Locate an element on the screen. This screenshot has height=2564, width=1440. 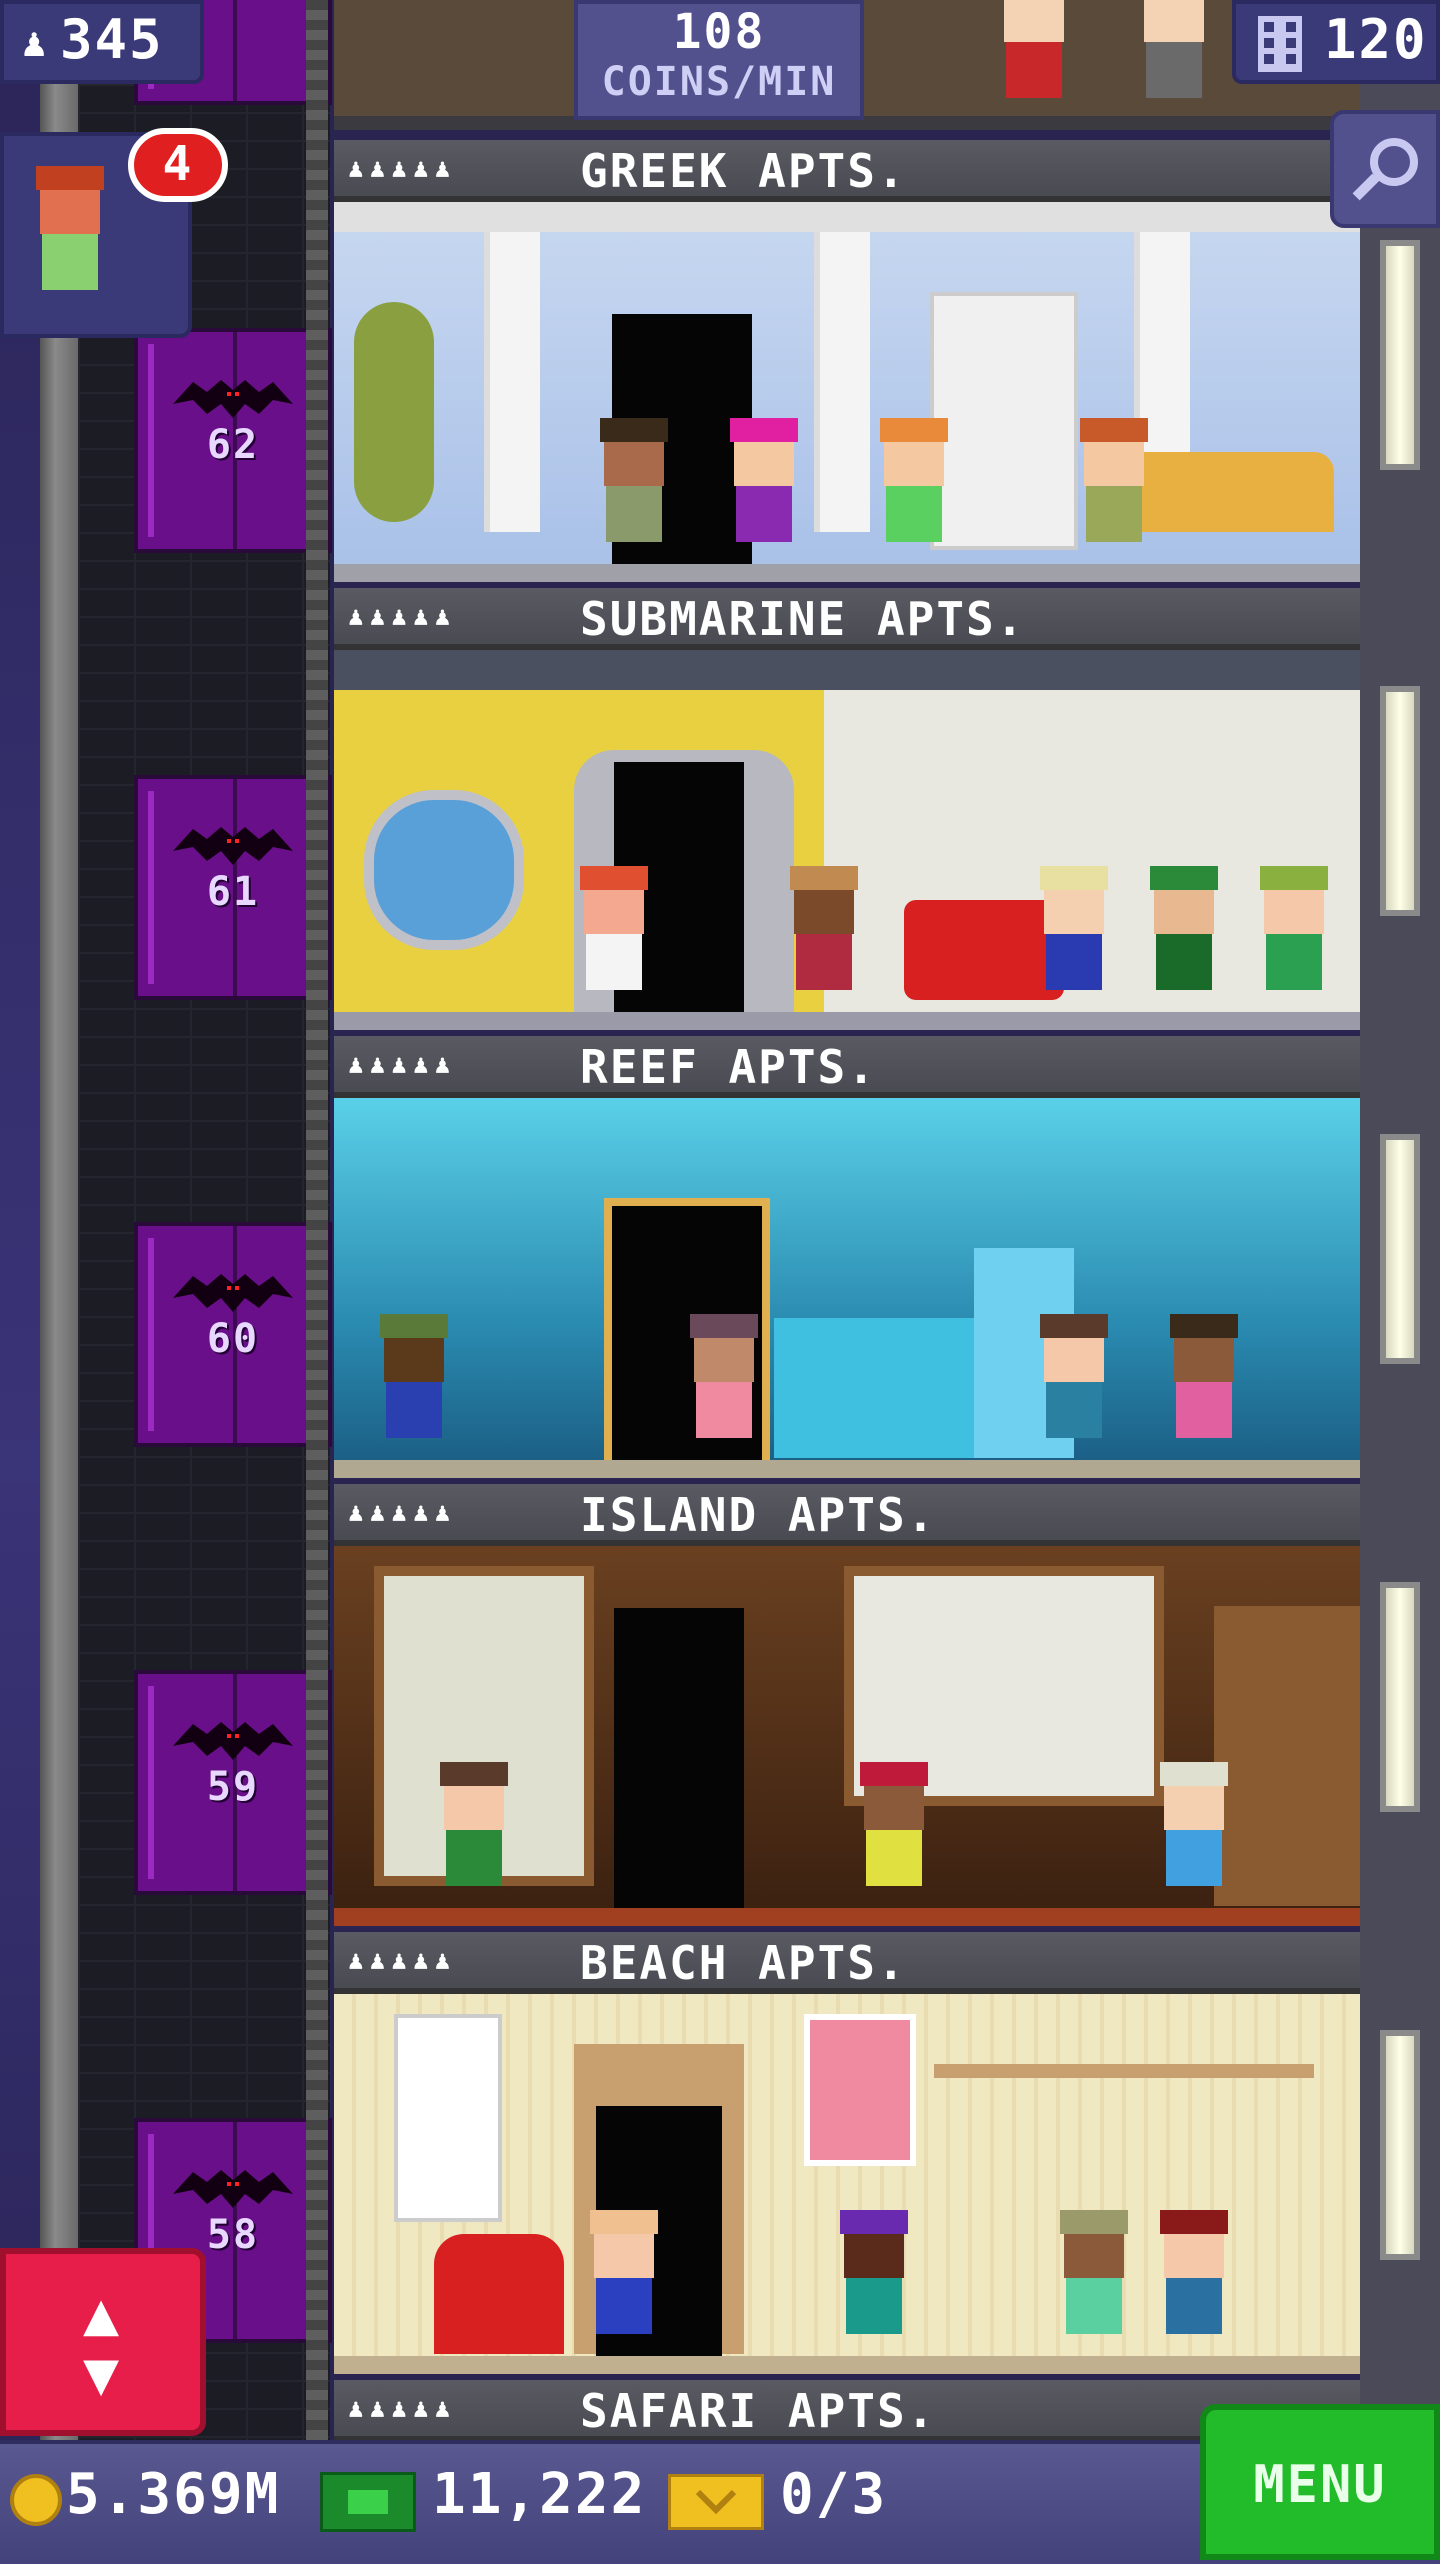
floor-name: GREEK APTS. is located at coordinates (743, 171).